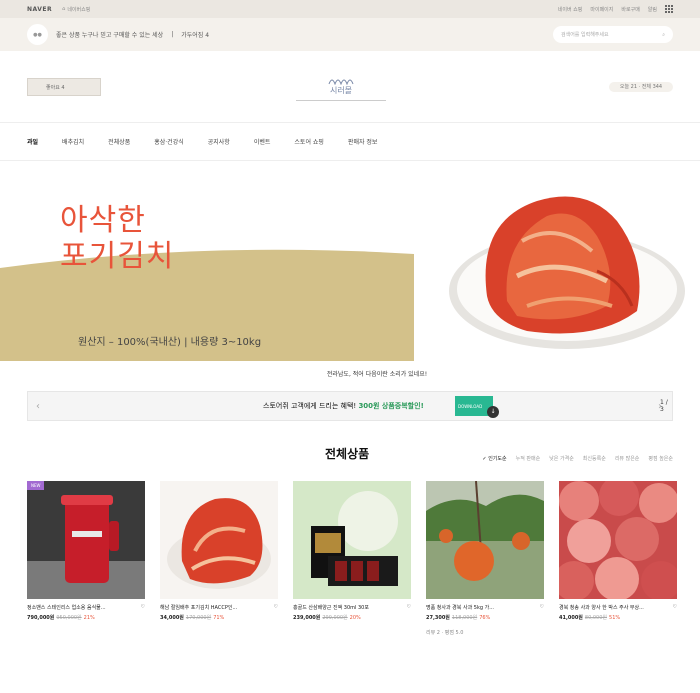 This screenshot has width=700, height=693. I want to click on price-value: 34,000원, so click(172, 618).